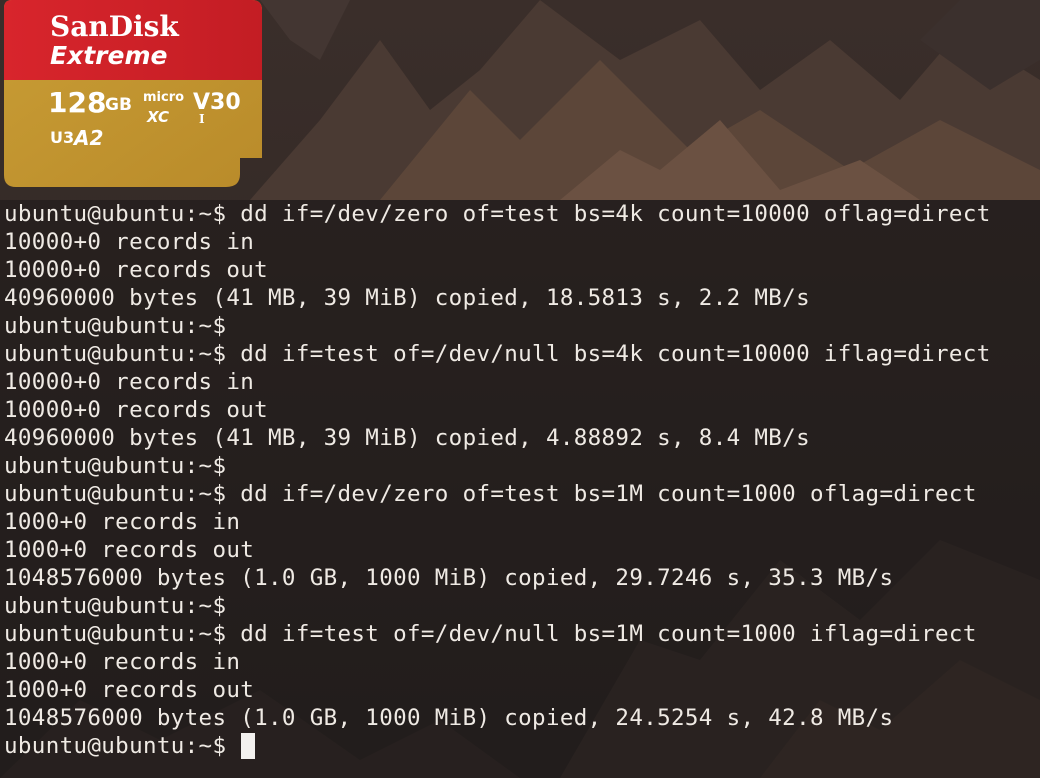 The height and width of the screenshot is (778, 1040). I want to click on sd-brand: SanDisk, so click(114, 26).